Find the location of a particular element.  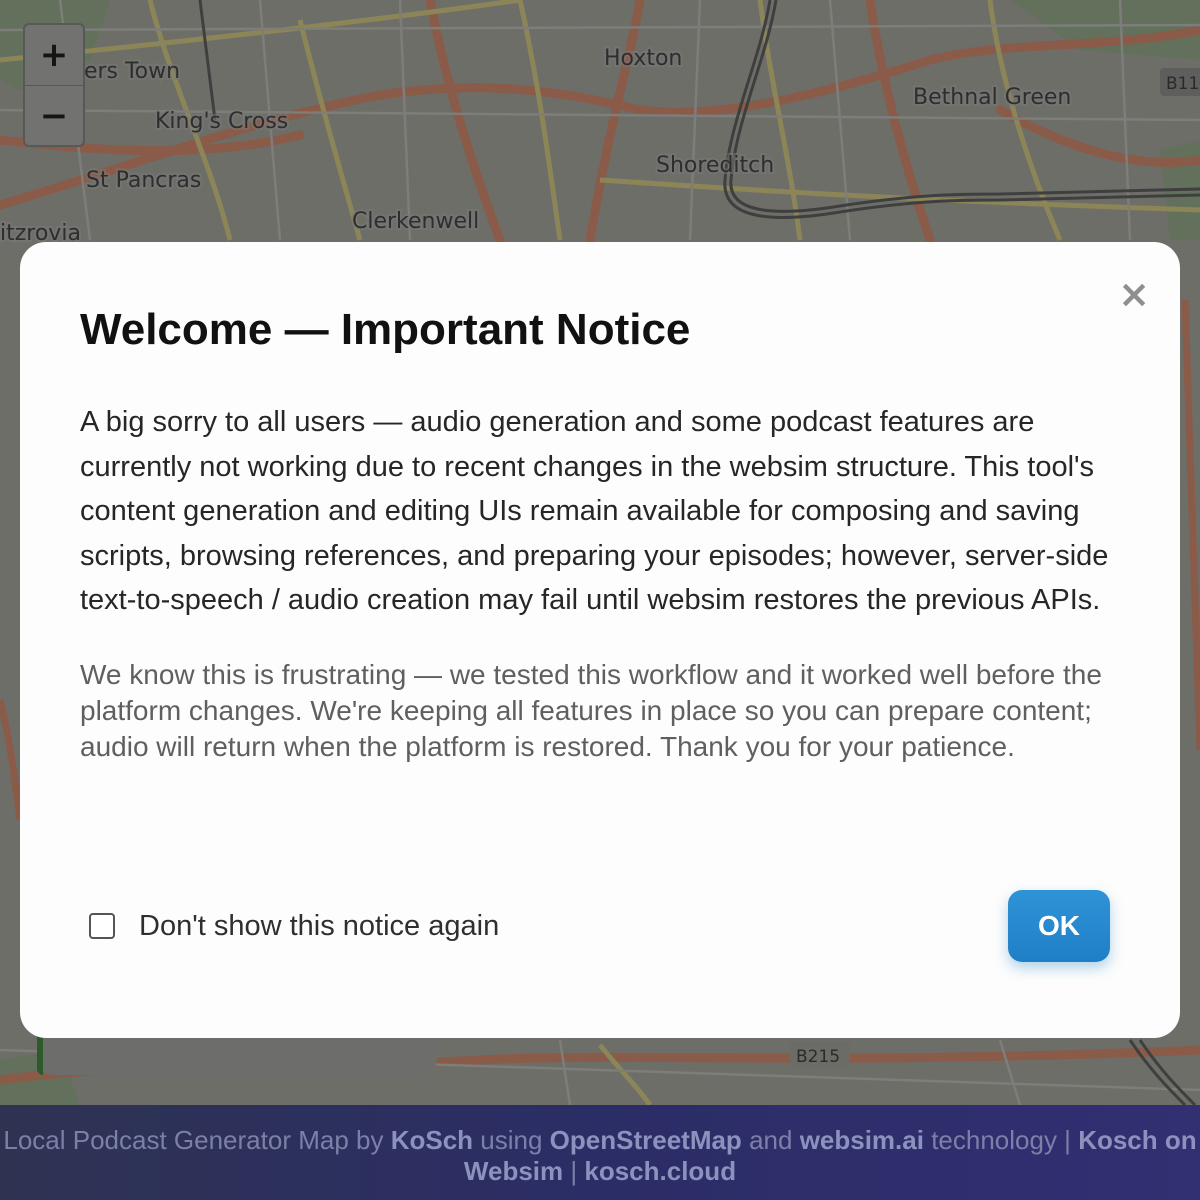

author-link: KoSch is located at coordinates (432, 1140).